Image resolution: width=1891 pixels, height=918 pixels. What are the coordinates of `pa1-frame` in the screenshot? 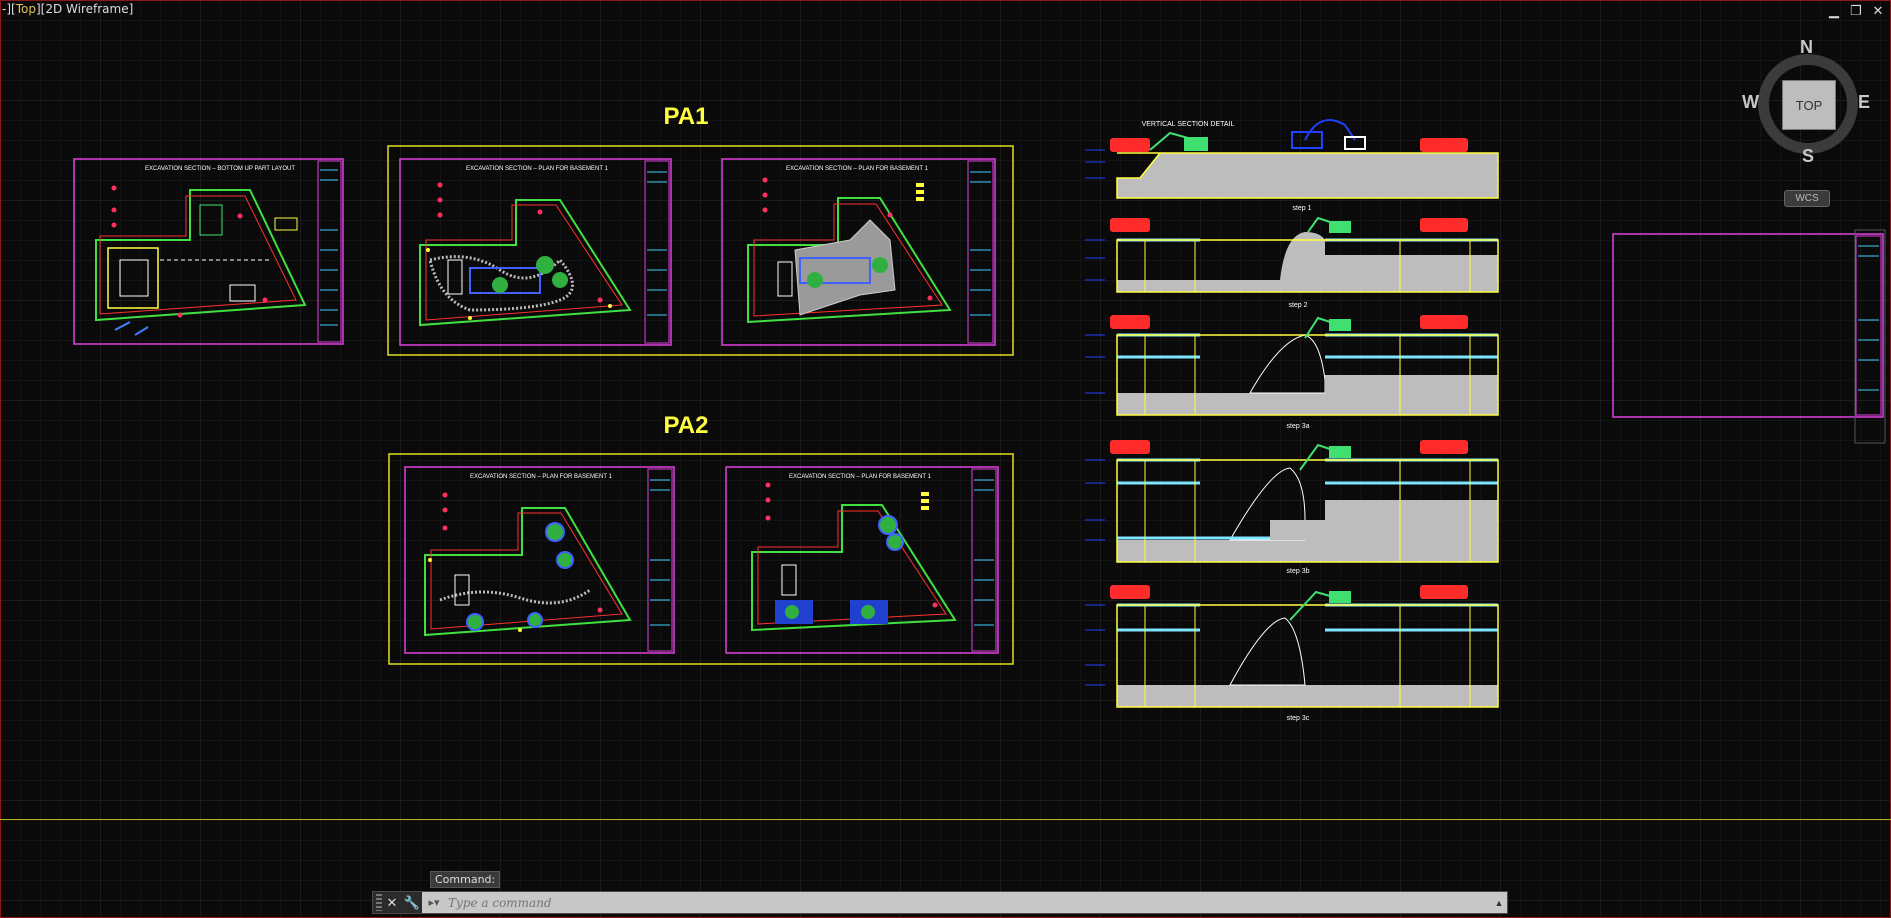 It's located at (700, 250).